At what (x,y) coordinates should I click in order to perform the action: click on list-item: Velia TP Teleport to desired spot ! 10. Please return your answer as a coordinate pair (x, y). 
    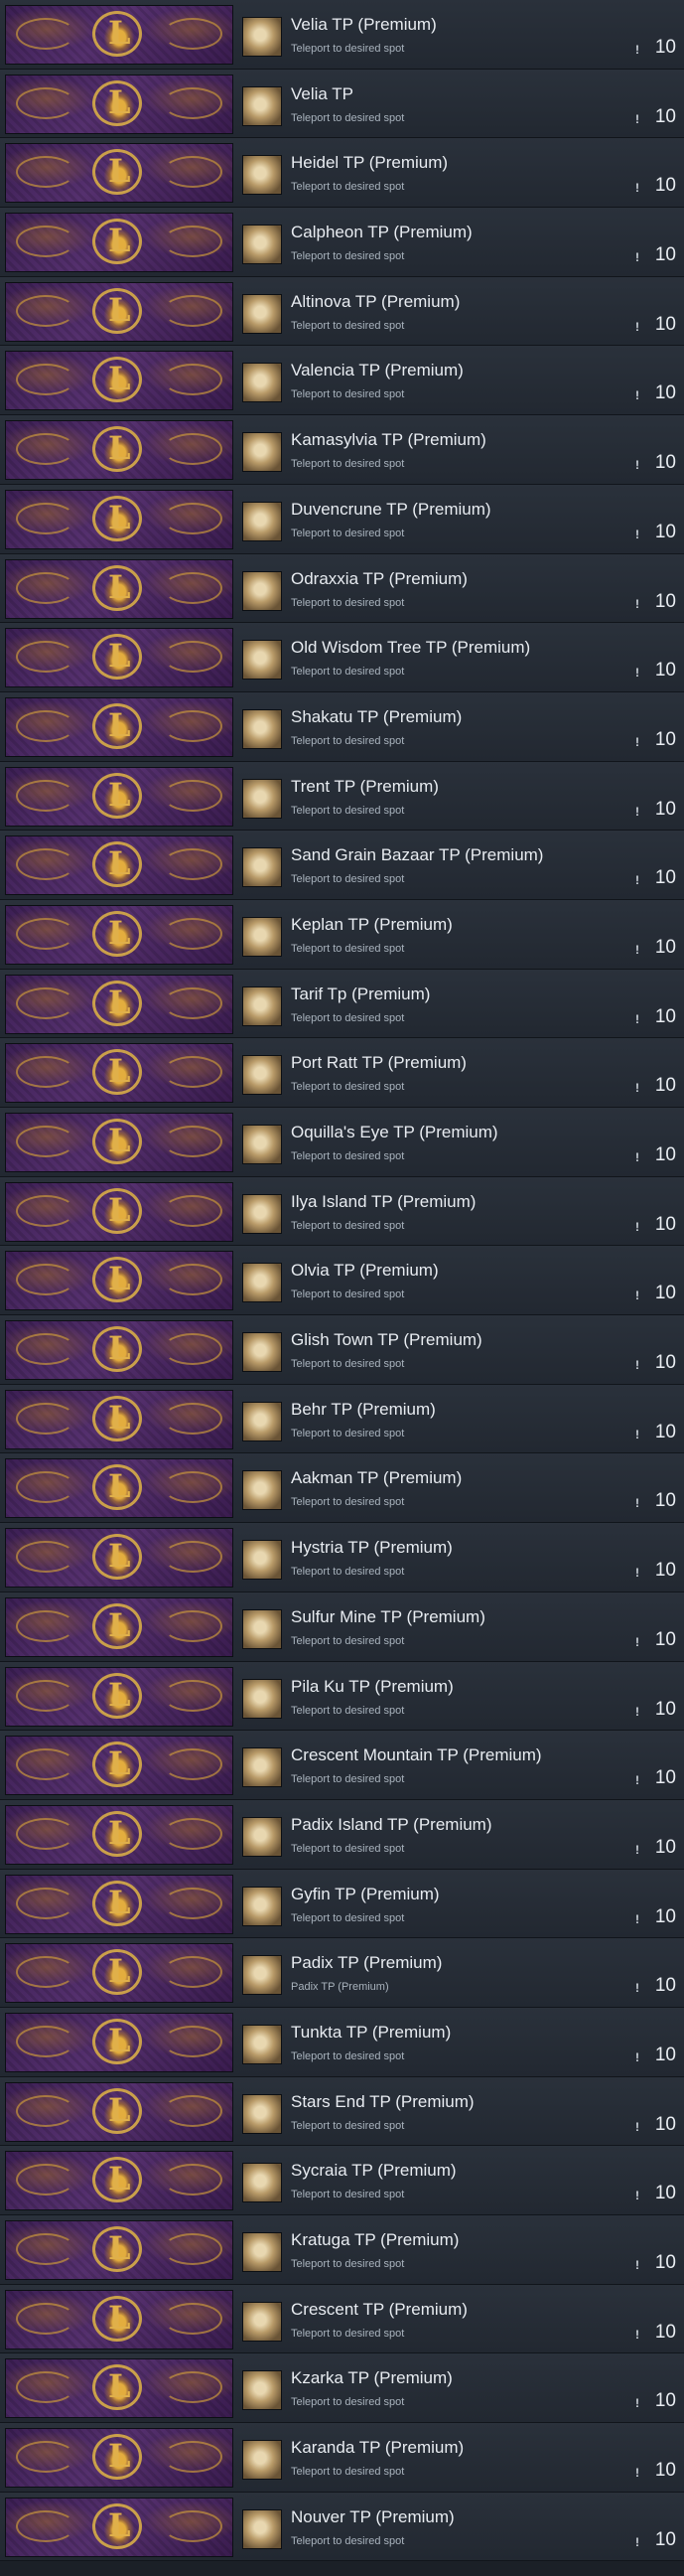
    Looking at the image, I should click on (342, 104).